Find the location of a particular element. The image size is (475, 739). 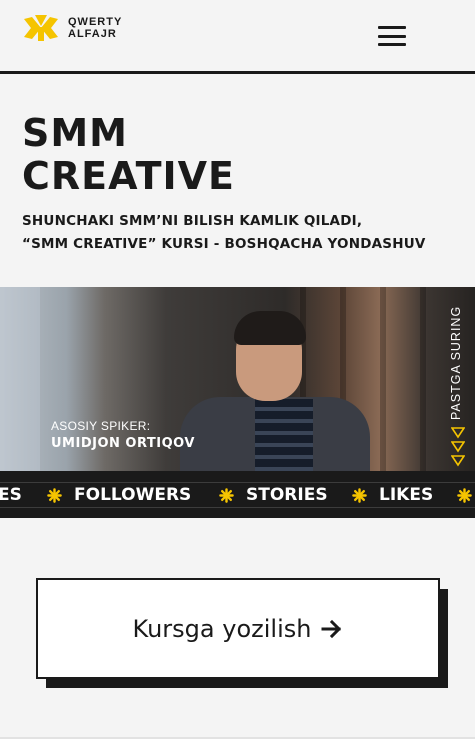

ticker-item: LIKES is located at coordinates (406, 495).